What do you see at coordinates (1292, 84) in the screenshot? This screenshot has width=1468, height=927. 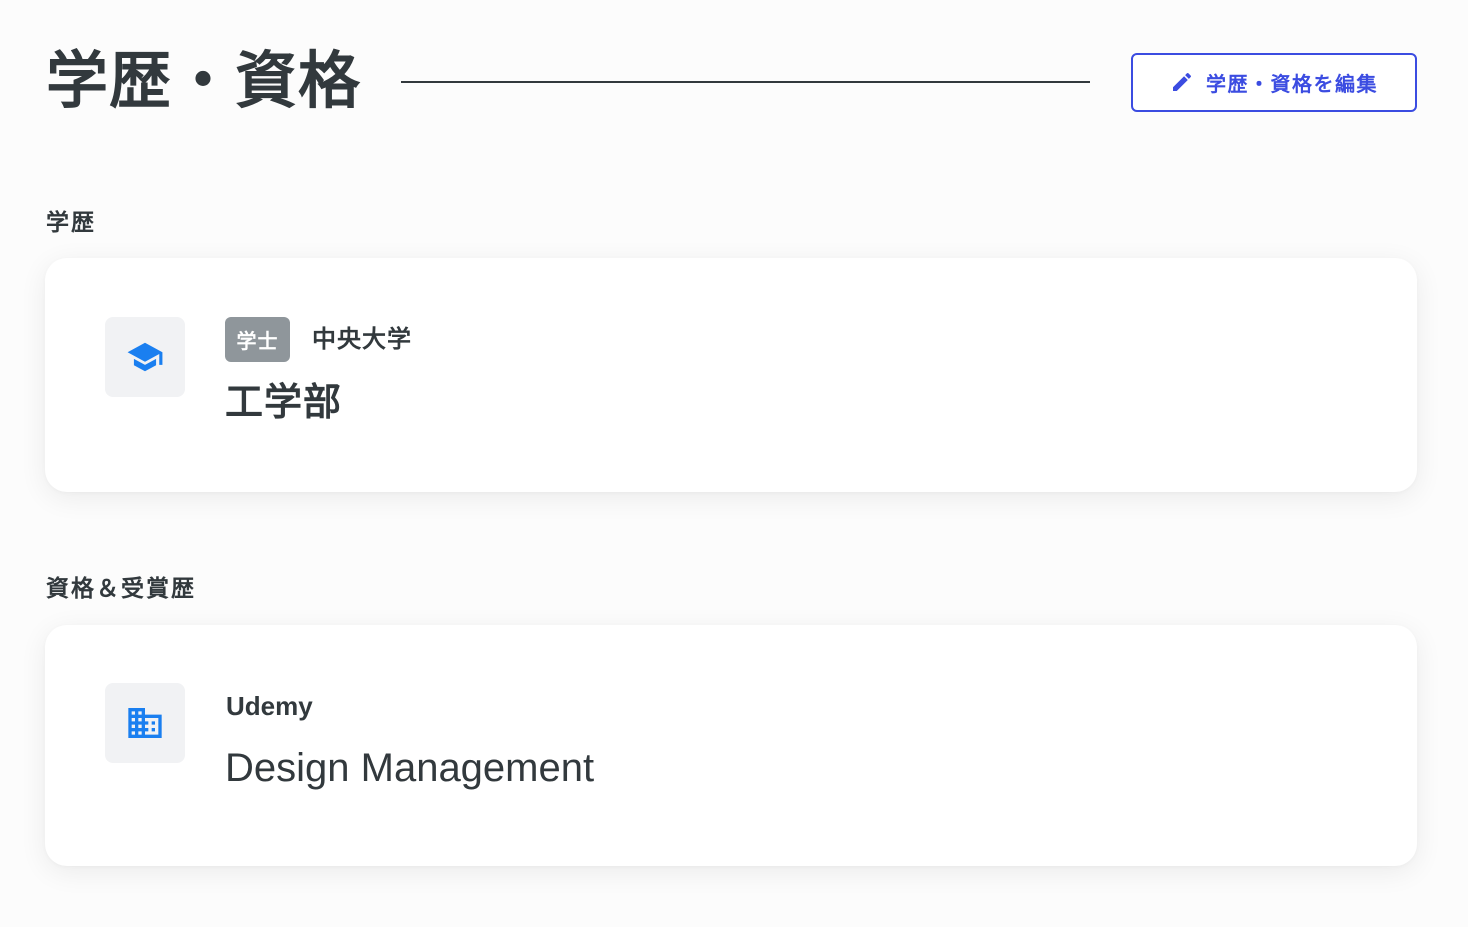 I see `edit-button-label: 学歴・資格を編集` at bounding box center [1292, 84].